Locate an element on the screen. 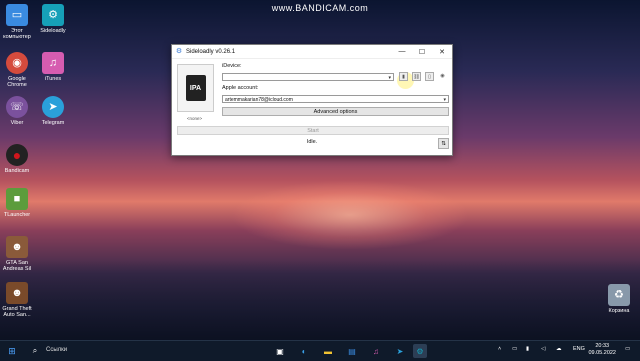 This screenshot has width=640, height=361. search-icon: ⌕ is located at coordinates (35, 351).